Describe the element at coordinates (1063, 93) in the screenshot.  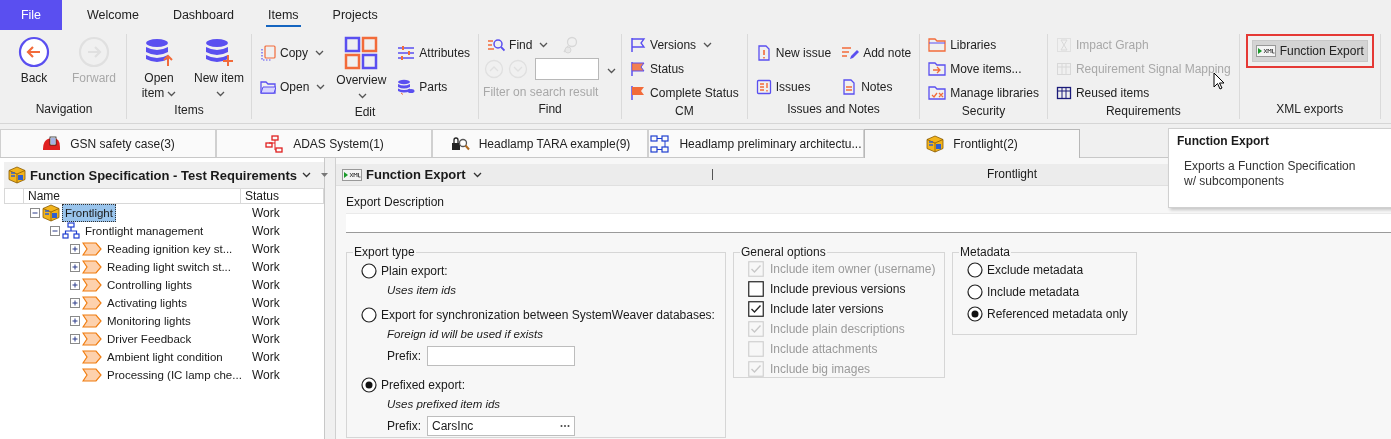
I see `table-icon` at that location.